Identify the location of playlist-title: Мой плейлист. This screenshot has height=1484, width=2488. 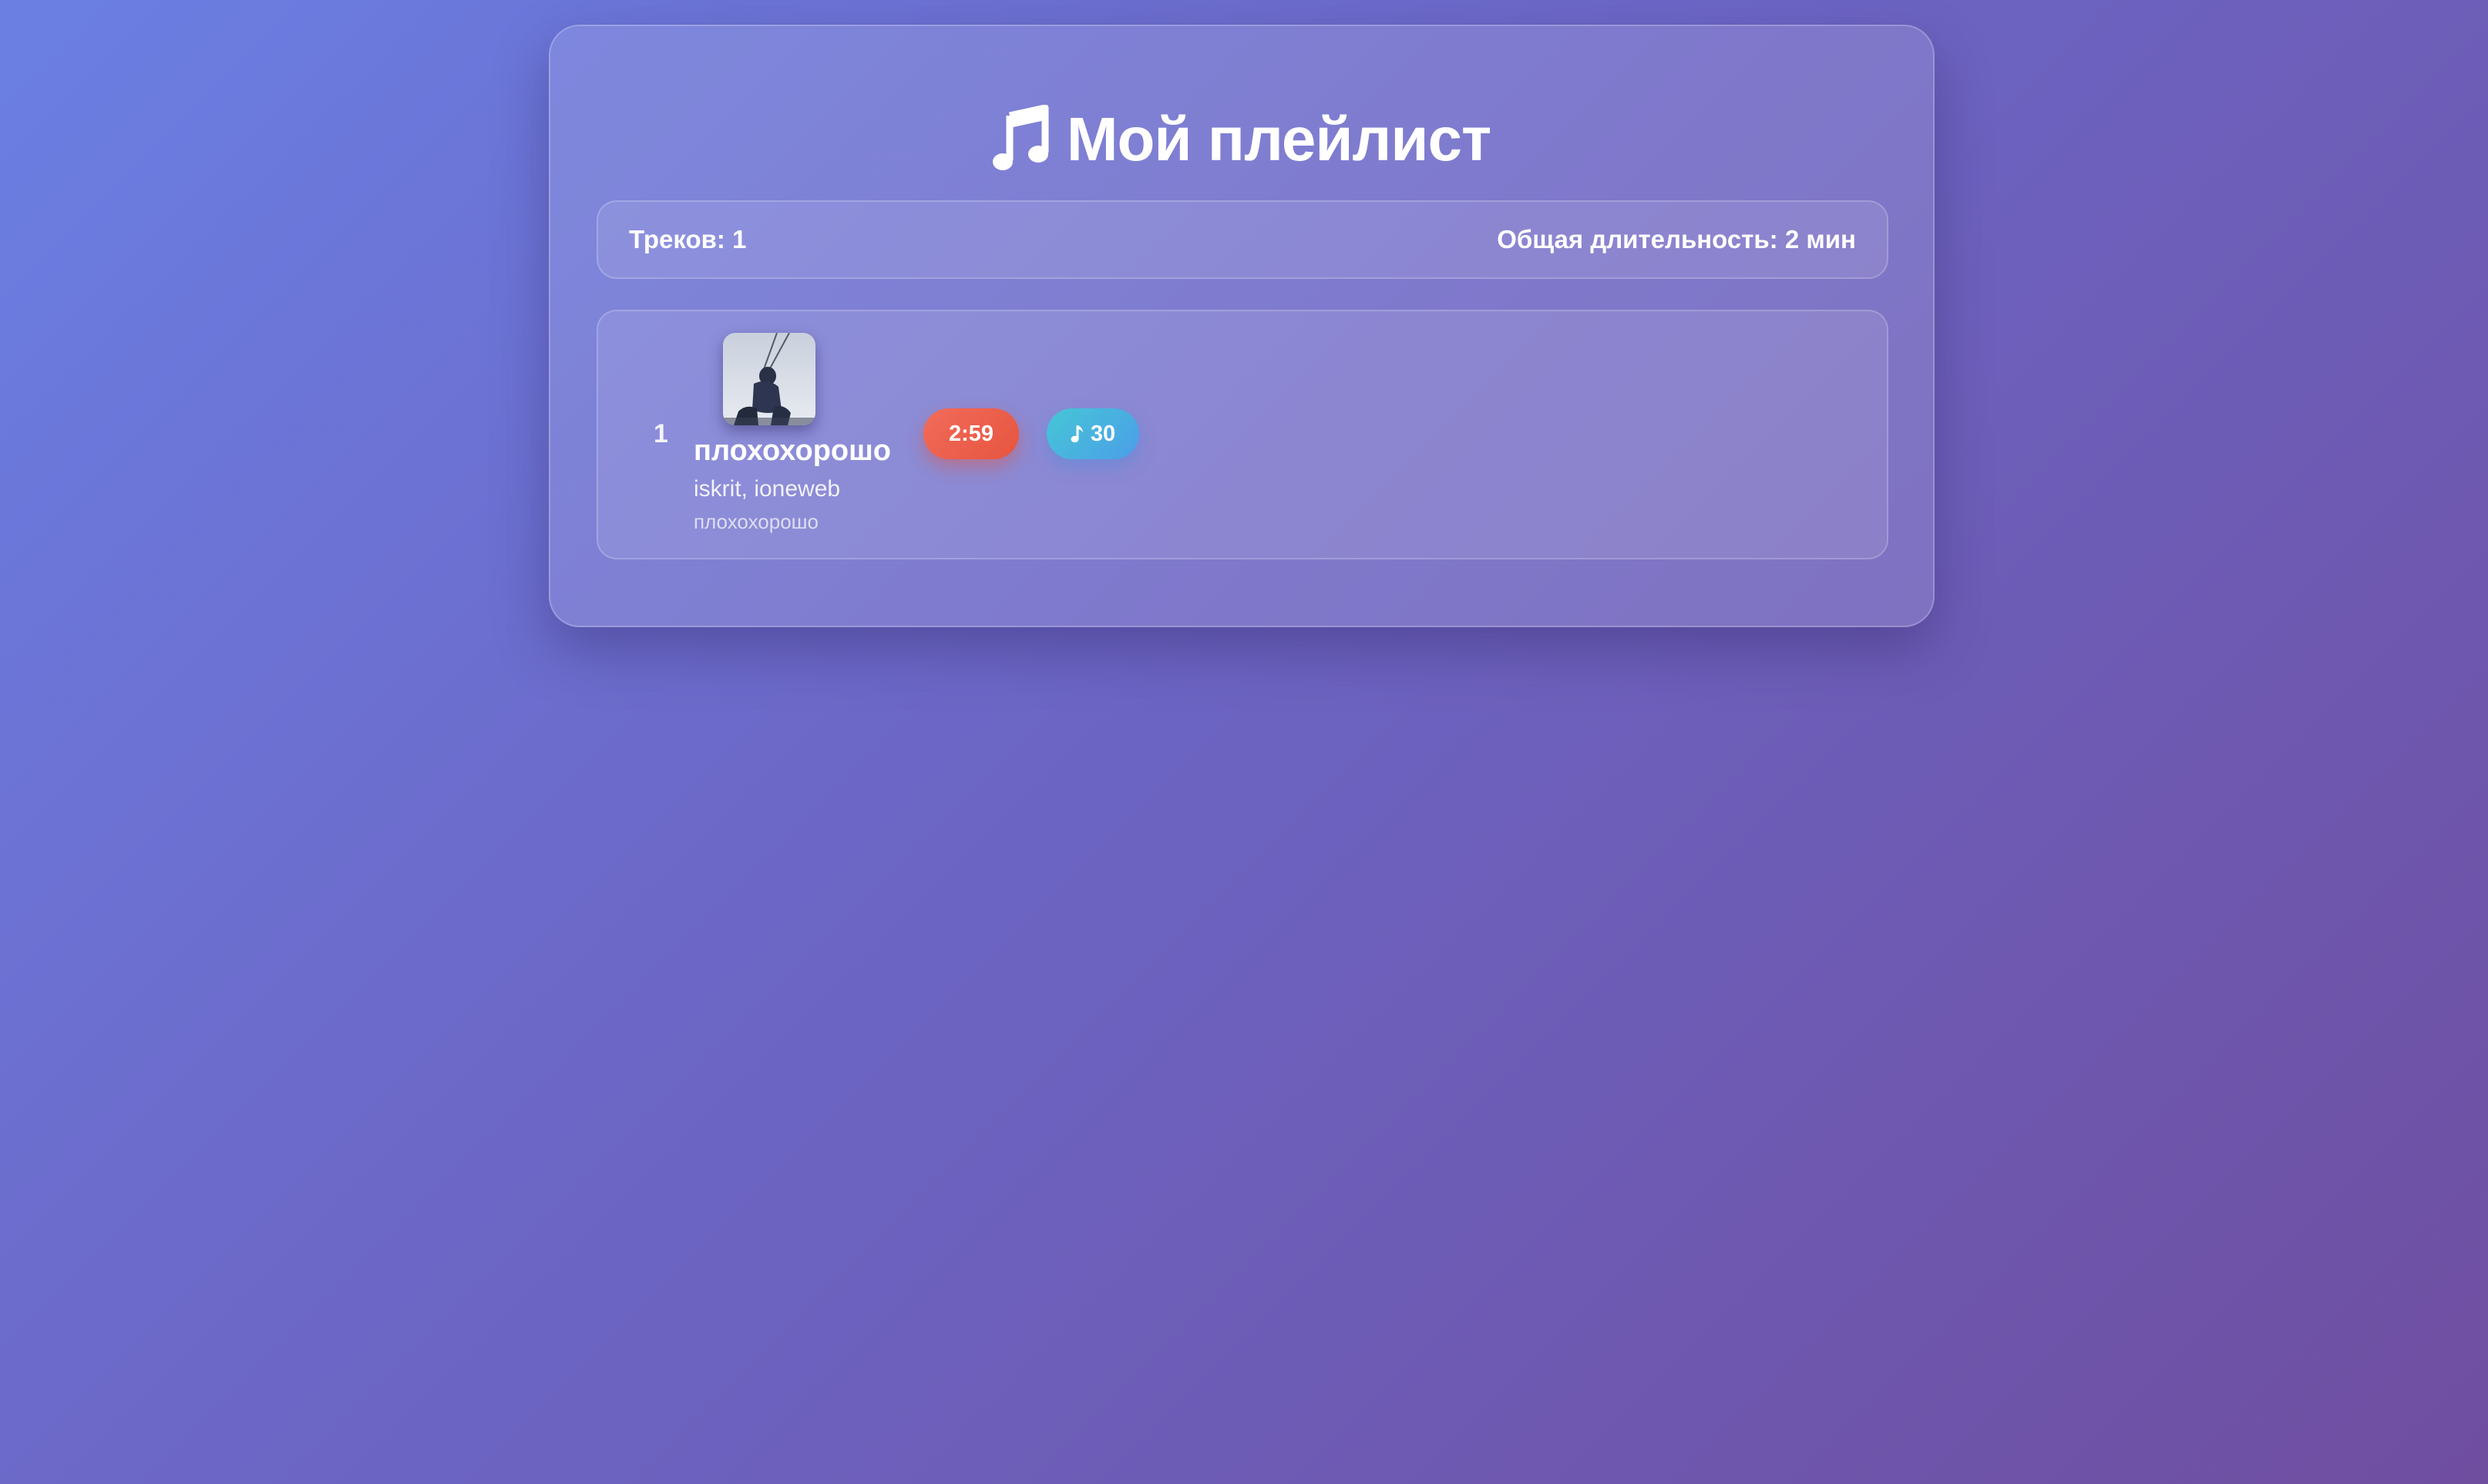
(1278, 139).